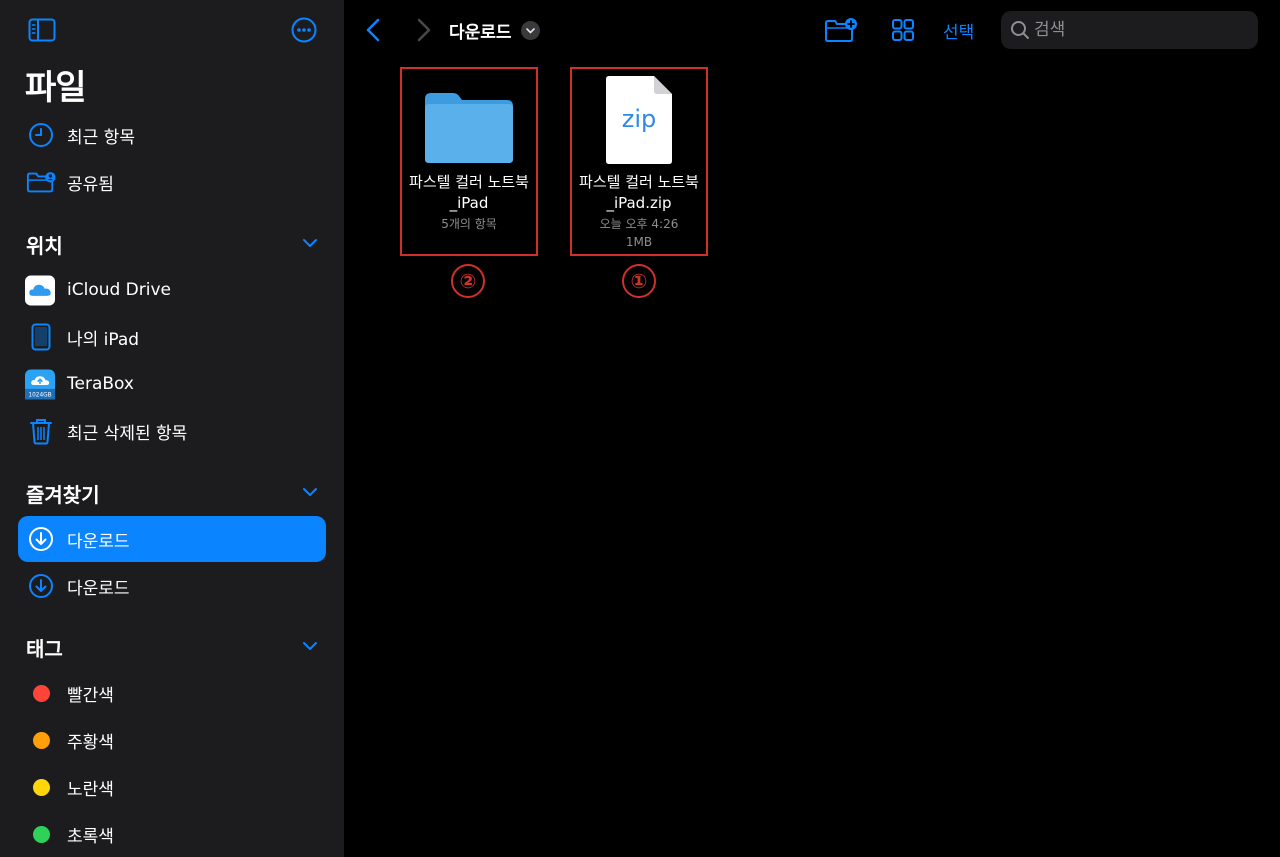 The height and width of the screenshot is (857, 1280). Describe the element at coordinates (469, 203) in the screenshot. I see `file-name-line: _iPad` at that location.